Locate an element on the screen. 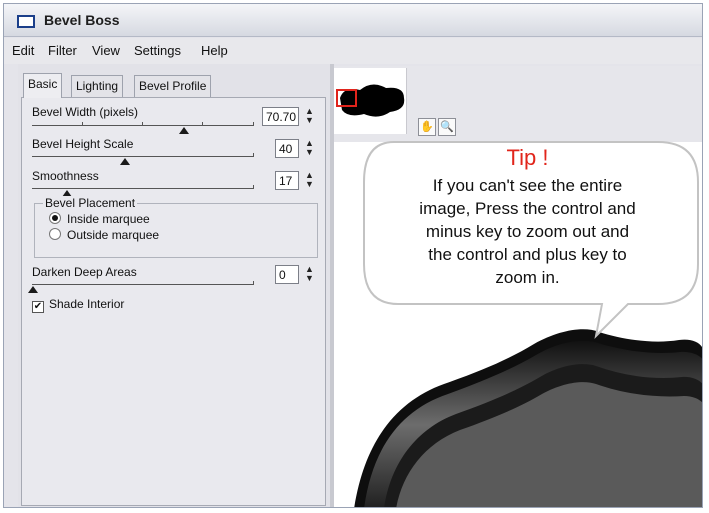 The width and height of the screenshot is (709, 513). tab-bevel-profile: Bevel Profile is located at coordinates (173, 86).